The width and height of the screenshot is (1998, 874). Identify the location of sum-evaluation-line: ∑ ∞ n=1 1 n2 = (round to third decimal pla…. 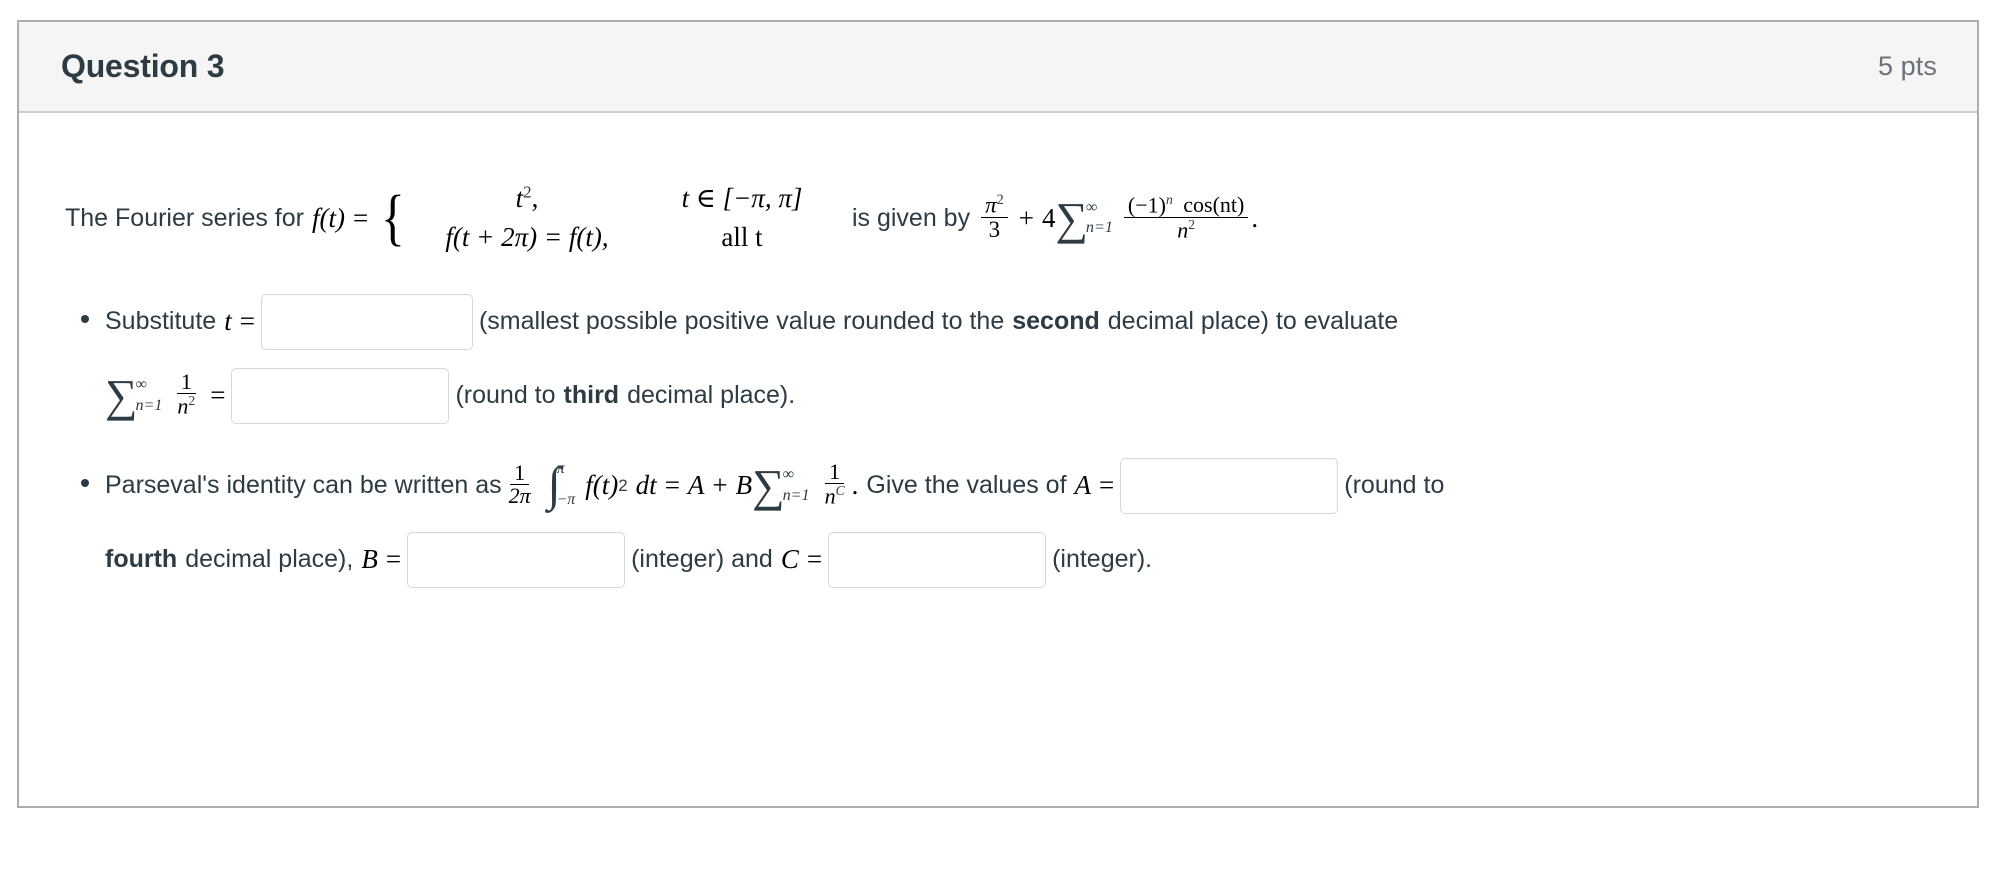
(1019, 396).